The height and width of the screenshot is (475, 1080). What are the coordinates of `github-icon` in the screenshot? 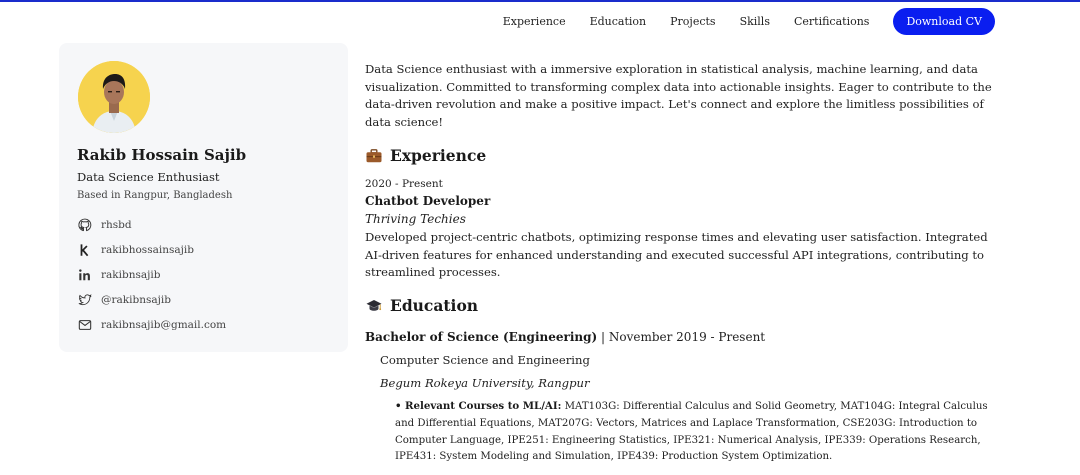 It's located at (84, 225).